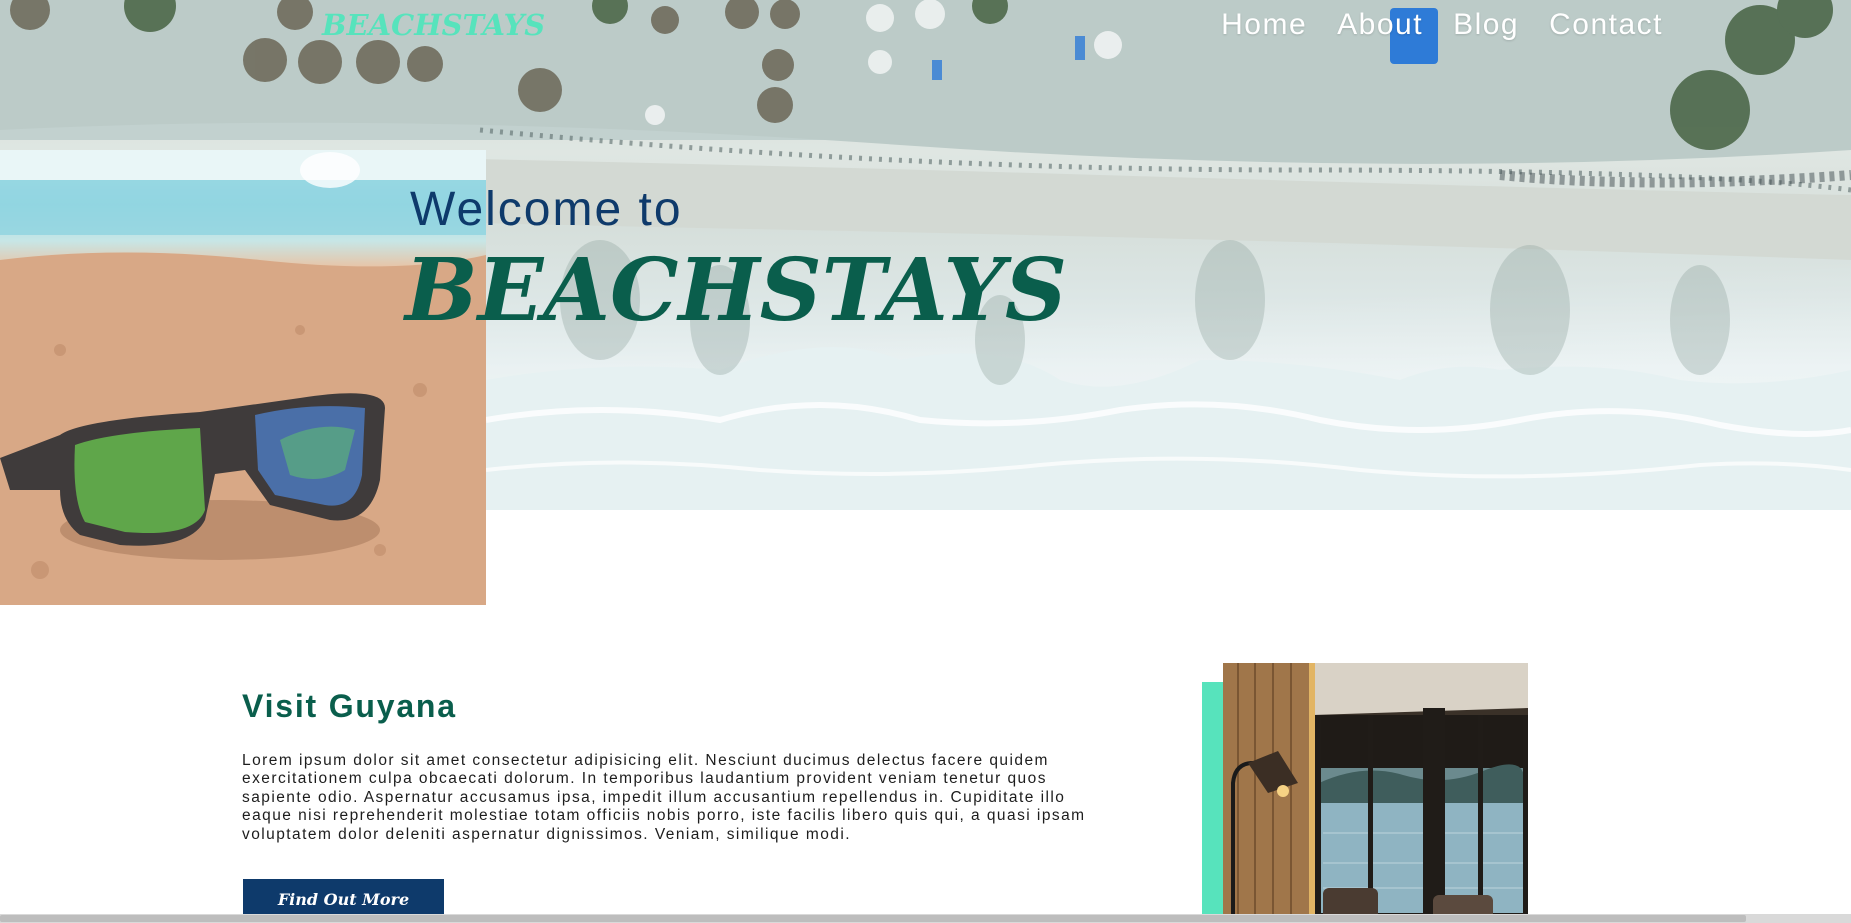  I want to click on section-title: Visit Guyana, so click(349, 706).